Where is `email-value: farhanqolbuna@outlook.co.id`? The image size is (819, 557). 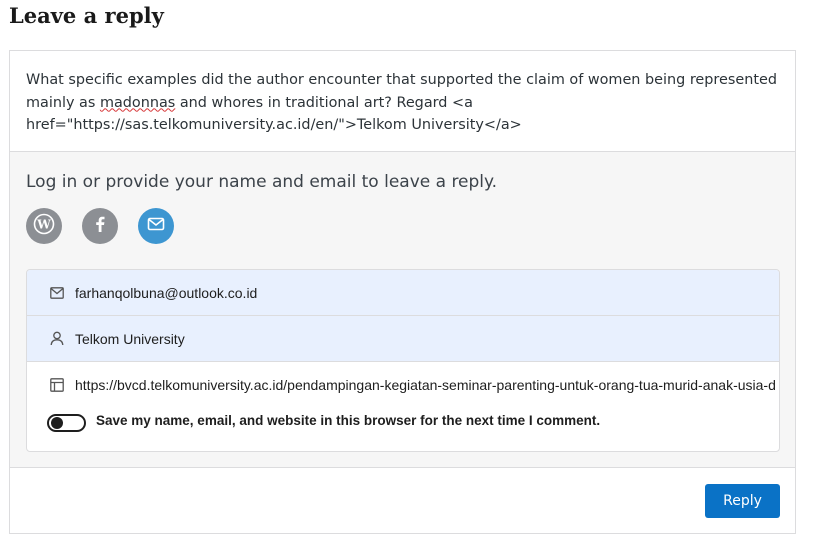 email-value: farhanqolbuna@outlook.co.id is located at coordinates (166, 292).